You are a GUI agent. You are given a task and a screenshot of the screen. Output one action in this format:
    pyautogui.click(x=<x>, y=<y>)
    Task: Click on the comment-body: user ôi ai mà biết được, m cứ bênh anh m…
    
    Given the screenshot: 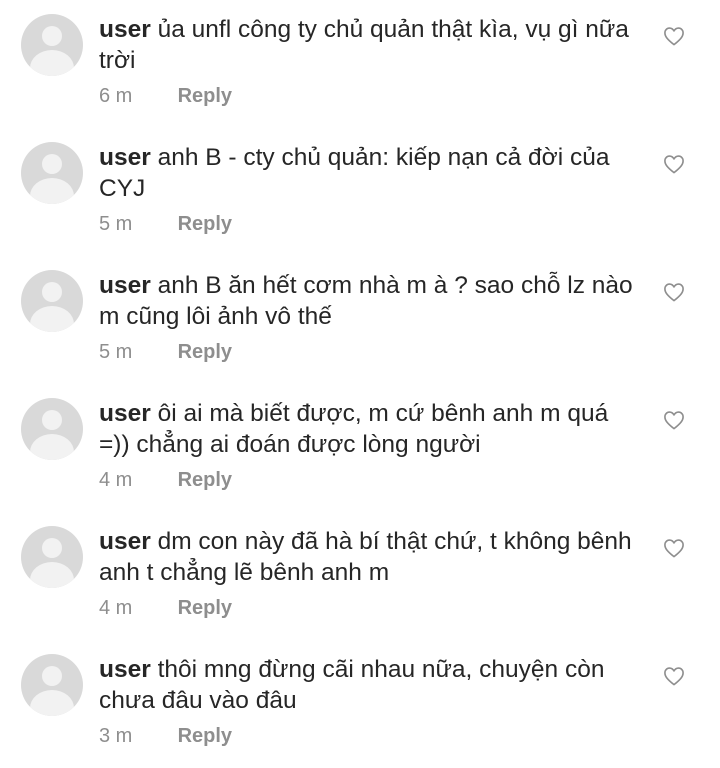 What is the action you would take?
    pyautogui.click(x=369, y=429)
    